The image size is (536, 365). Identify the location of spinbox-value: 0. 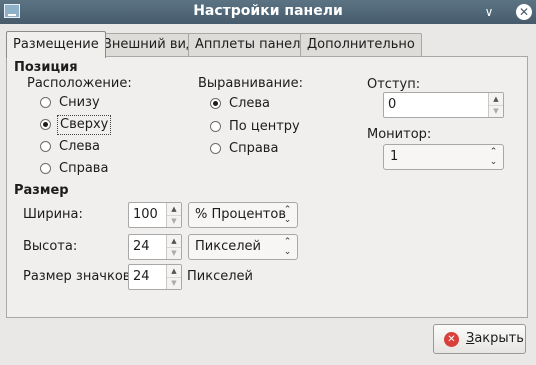
(392, 104).